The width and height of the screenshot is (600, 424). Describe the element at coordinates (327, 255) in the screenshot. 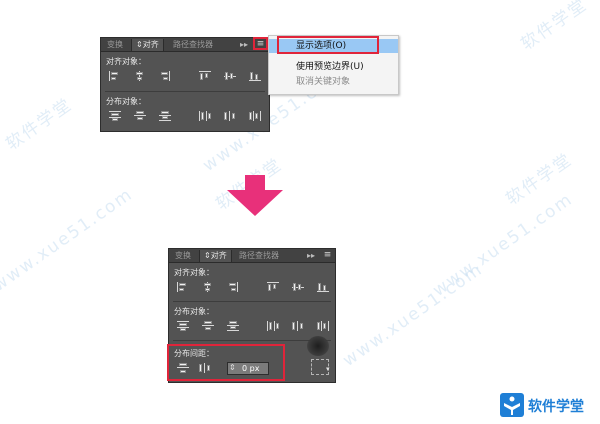

I see `panel-menu-icon: ≡` at that location.